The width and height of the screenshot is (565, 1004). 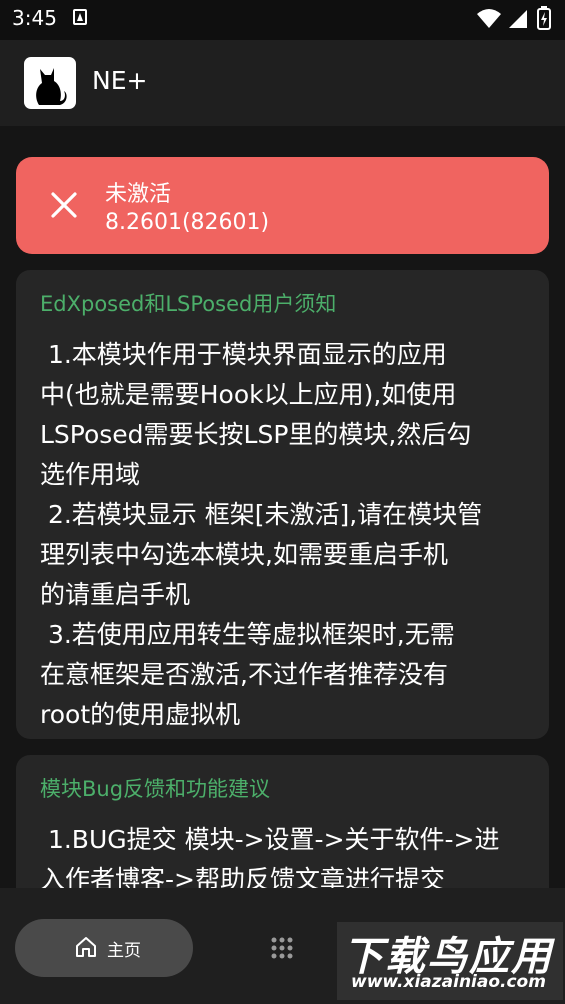 I want to click on module-status-title: 未激活, so click(x=138, y=194).